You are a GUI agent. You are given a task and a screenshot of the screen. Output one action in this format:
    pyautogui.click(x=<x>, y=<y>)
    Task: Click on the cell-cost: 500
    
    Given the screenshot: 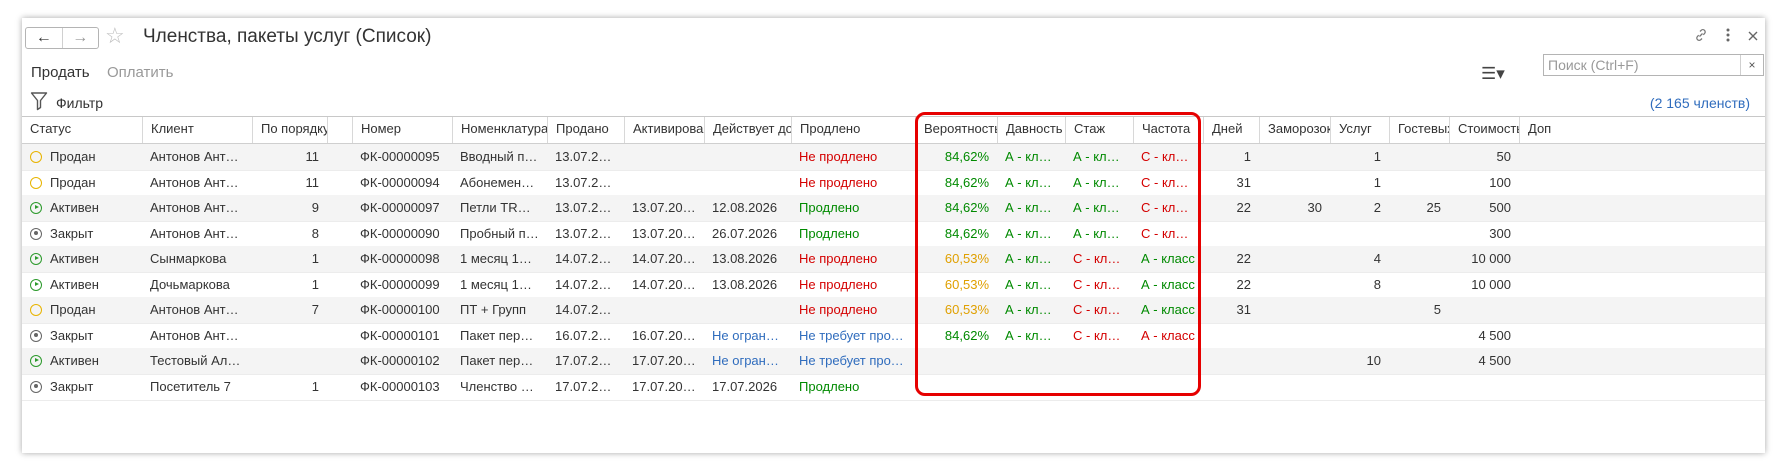 What is the action you would take?
    pyautogui.click(x=1500, y=207)
    